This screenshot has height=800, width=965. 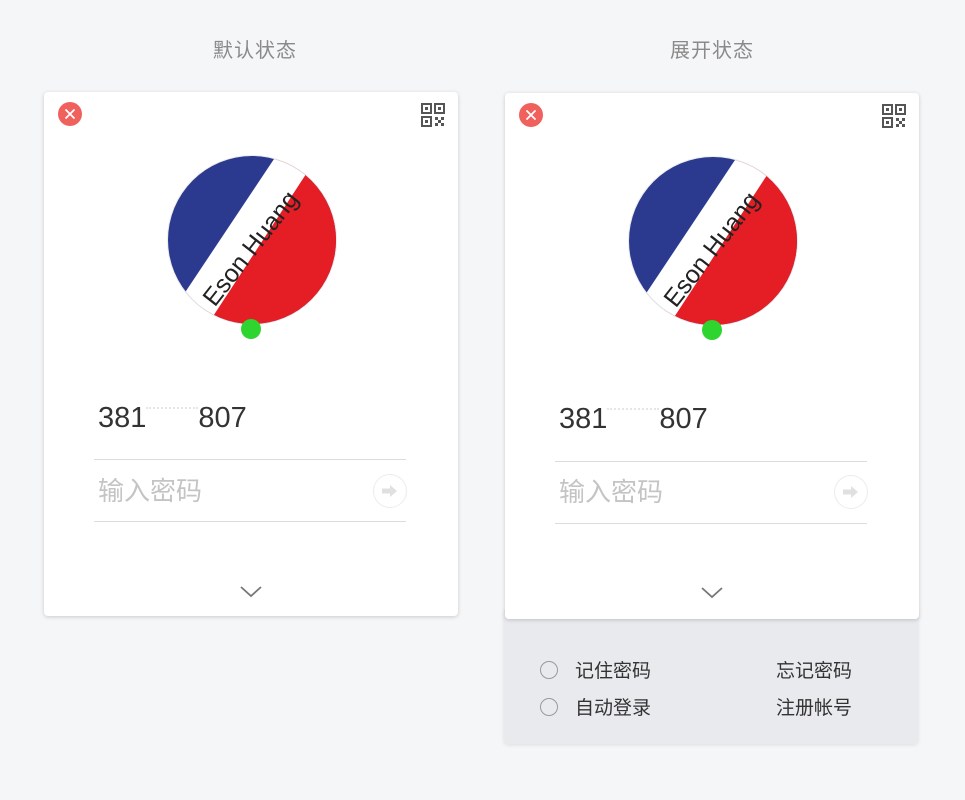 I want to click on remember-password-label: 记住密码, so click(x=613, y=671).